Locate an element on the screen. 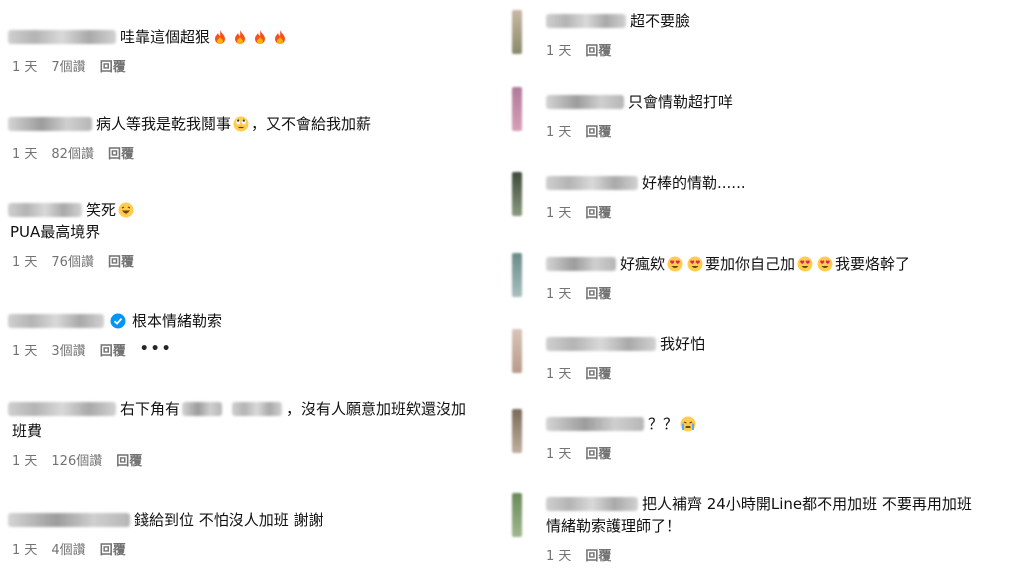  comment-item: 錢給到位 不怕沒人加班 謝謝 1 天 4個讚 回覆 is located at coordinates (254, 533).